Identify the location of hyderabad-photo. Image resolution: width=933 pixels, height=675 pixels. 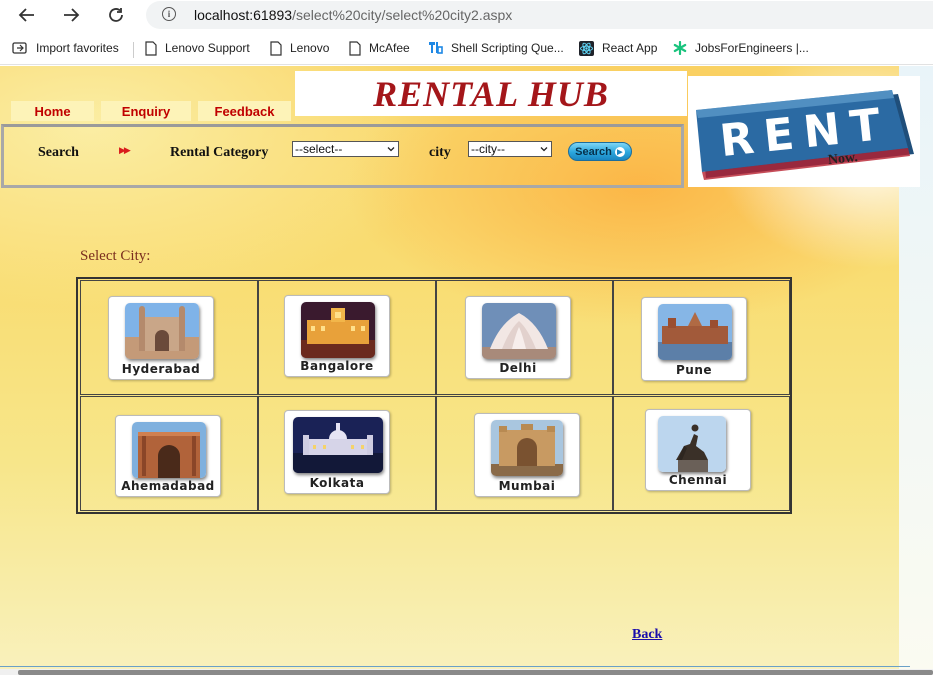
(162, 331).